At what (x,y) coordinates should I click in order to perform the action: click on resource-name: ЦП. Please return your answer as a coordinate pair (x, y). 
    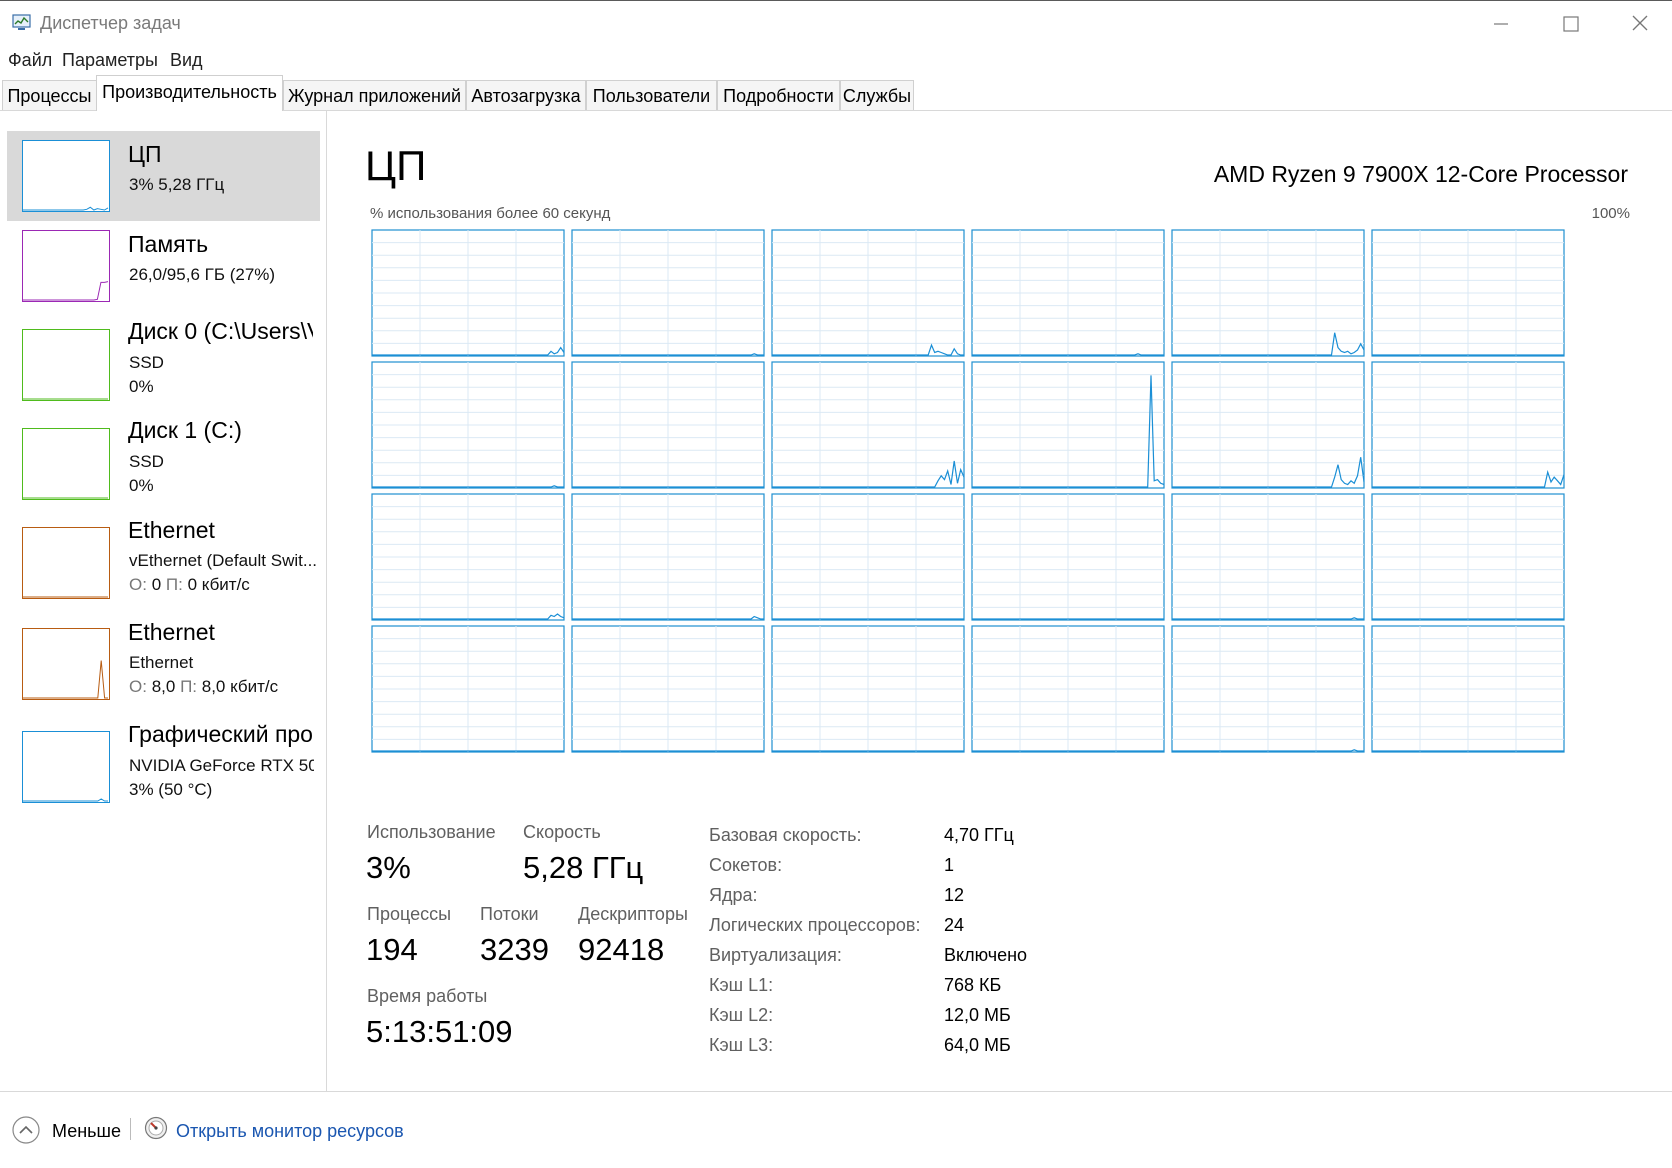
    Looking at the image, I should click on (145, 154).